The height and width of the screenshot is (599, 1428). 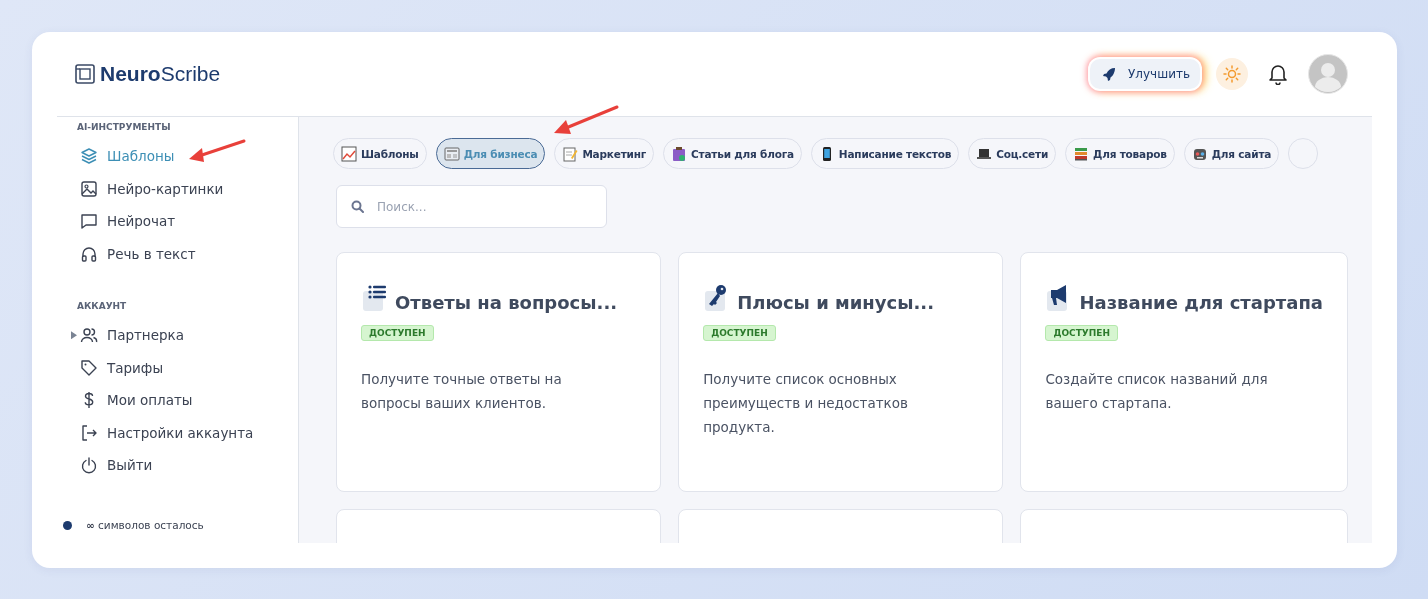 What do you see at coordinates (451, 153) in the screenshot?
I see `newspaper-icon` at bounding box center [451, 153].